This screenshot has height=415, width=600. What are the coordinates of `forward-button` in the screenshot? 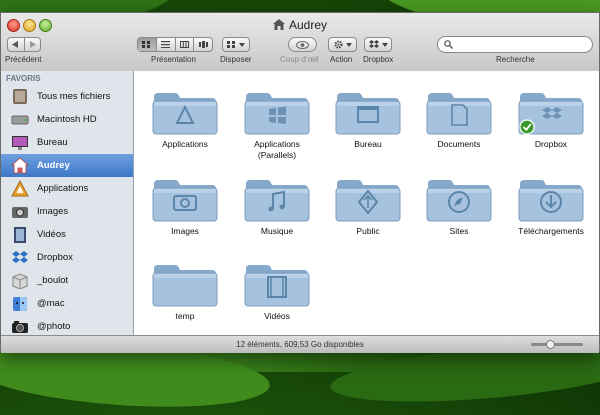 It's located at (33, 44).